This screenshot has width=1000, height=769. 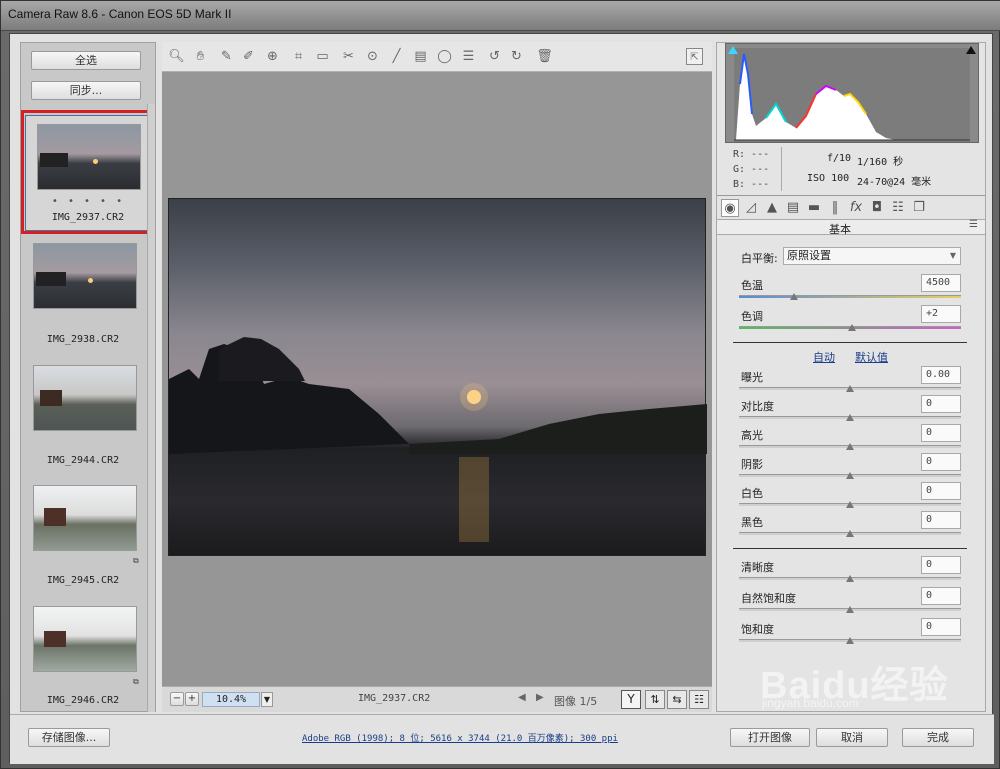 What do you see at coordinates (770, 737) in the screenshot?
I see `open-image-button: 打开图像` at bounding box center [770, 737].